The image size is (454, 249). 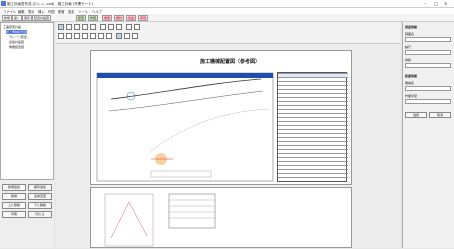 What do you see at coordinates (16, 42) in the screenshot?
I see `tree-item: 仮設計画図` at bounding box center [16, 42].